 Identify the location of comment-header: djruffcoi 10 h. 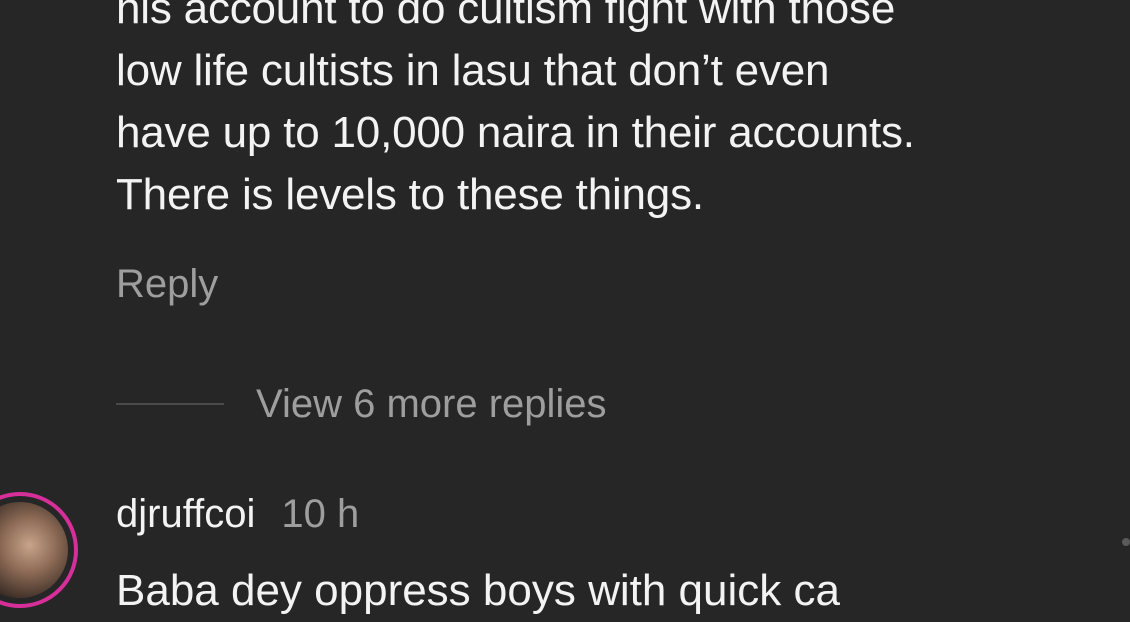
(237, 514).